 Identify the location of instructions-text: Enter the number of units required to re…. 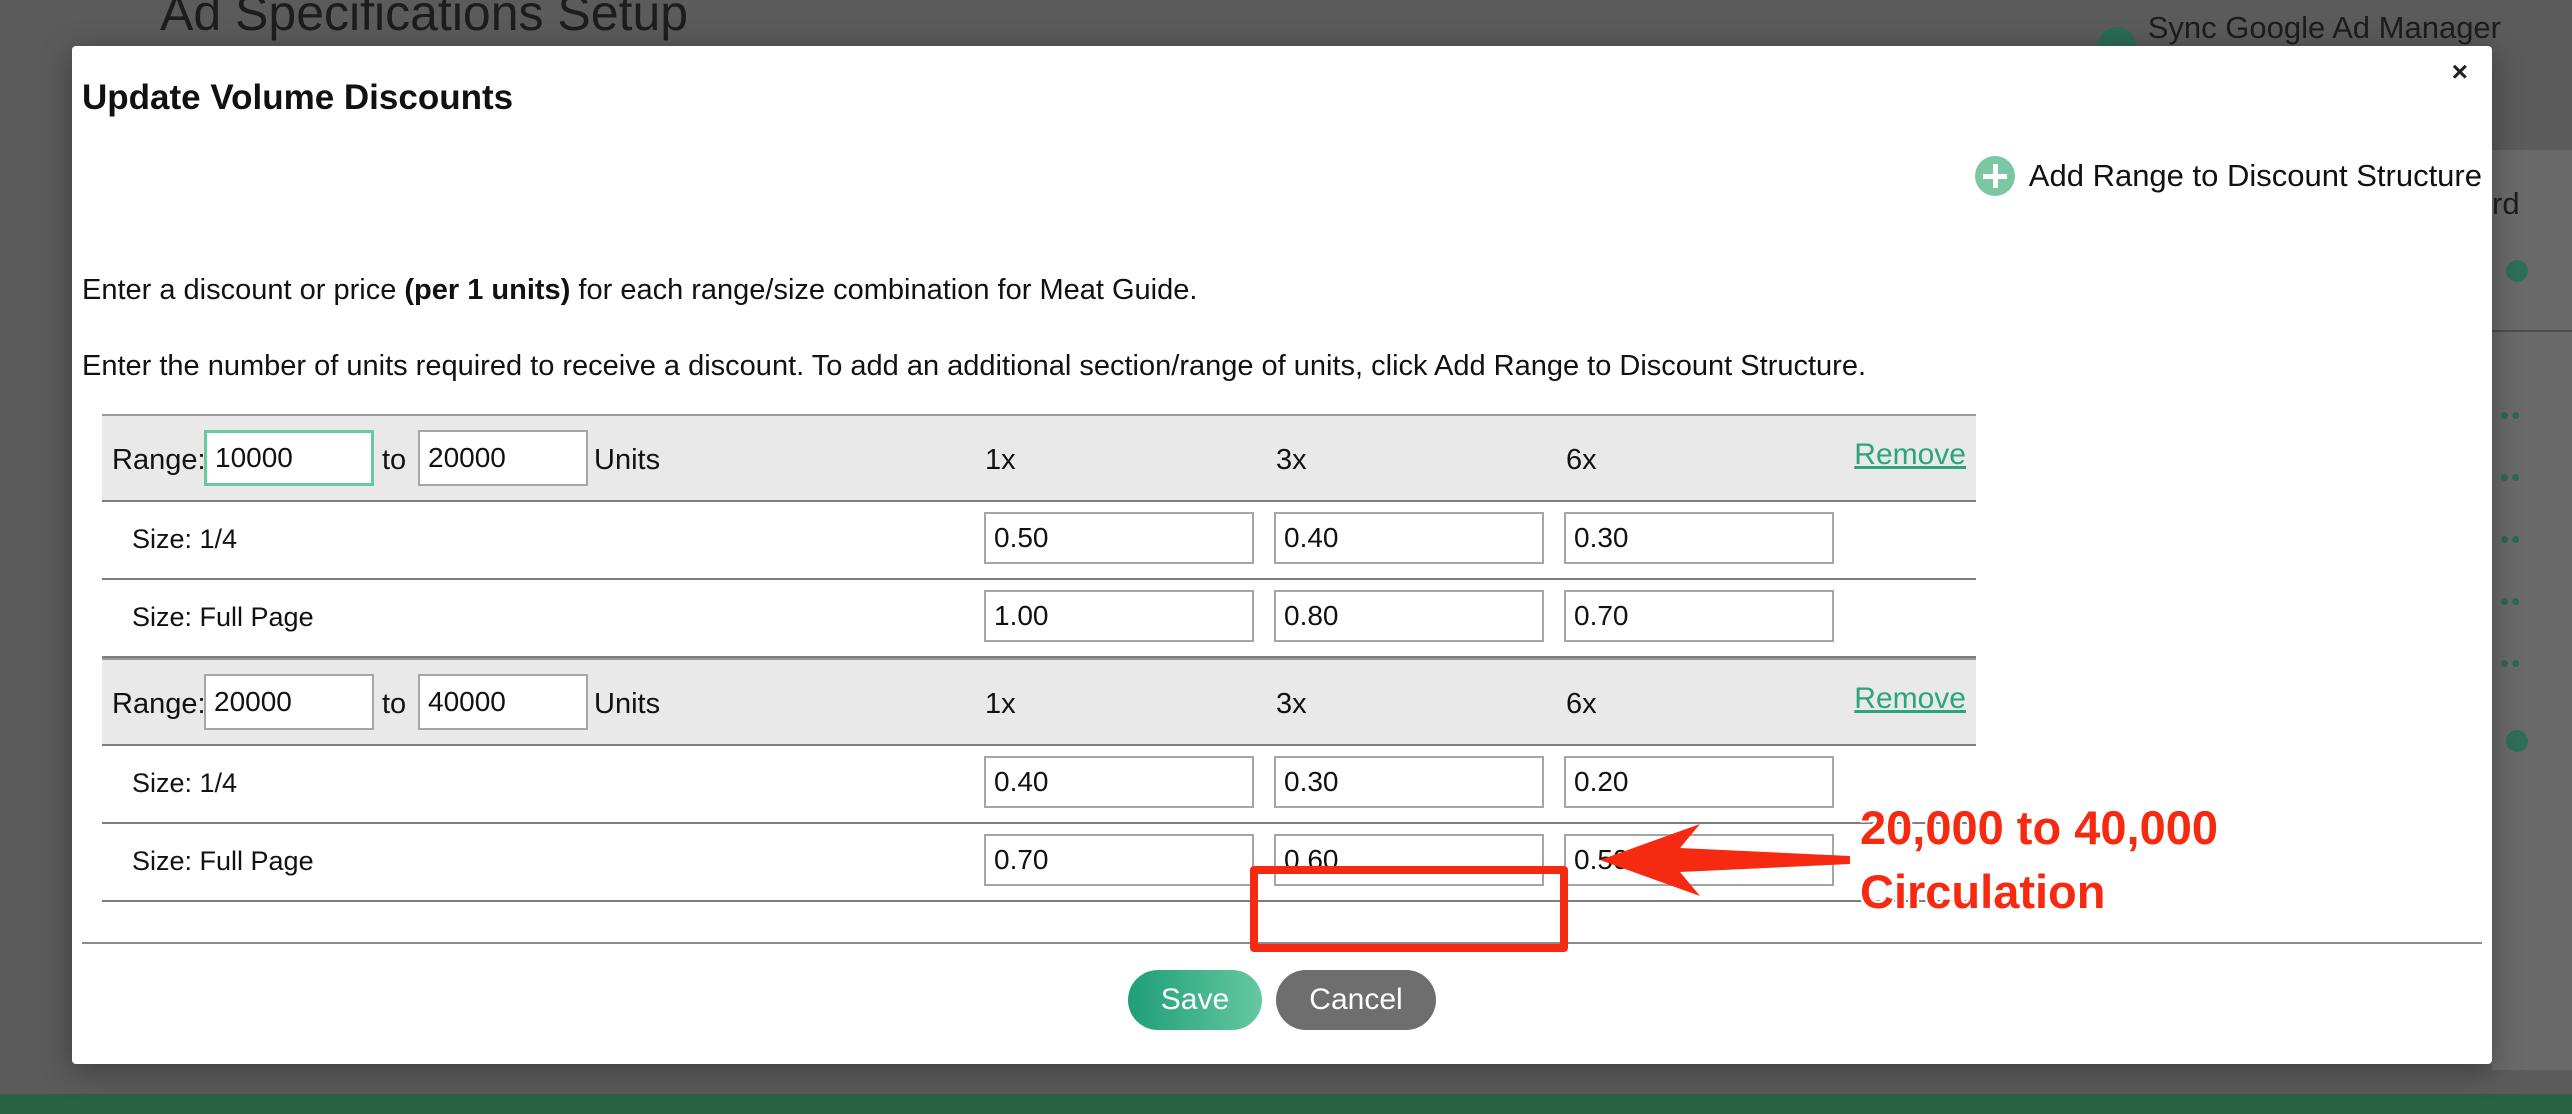
(974, 366).